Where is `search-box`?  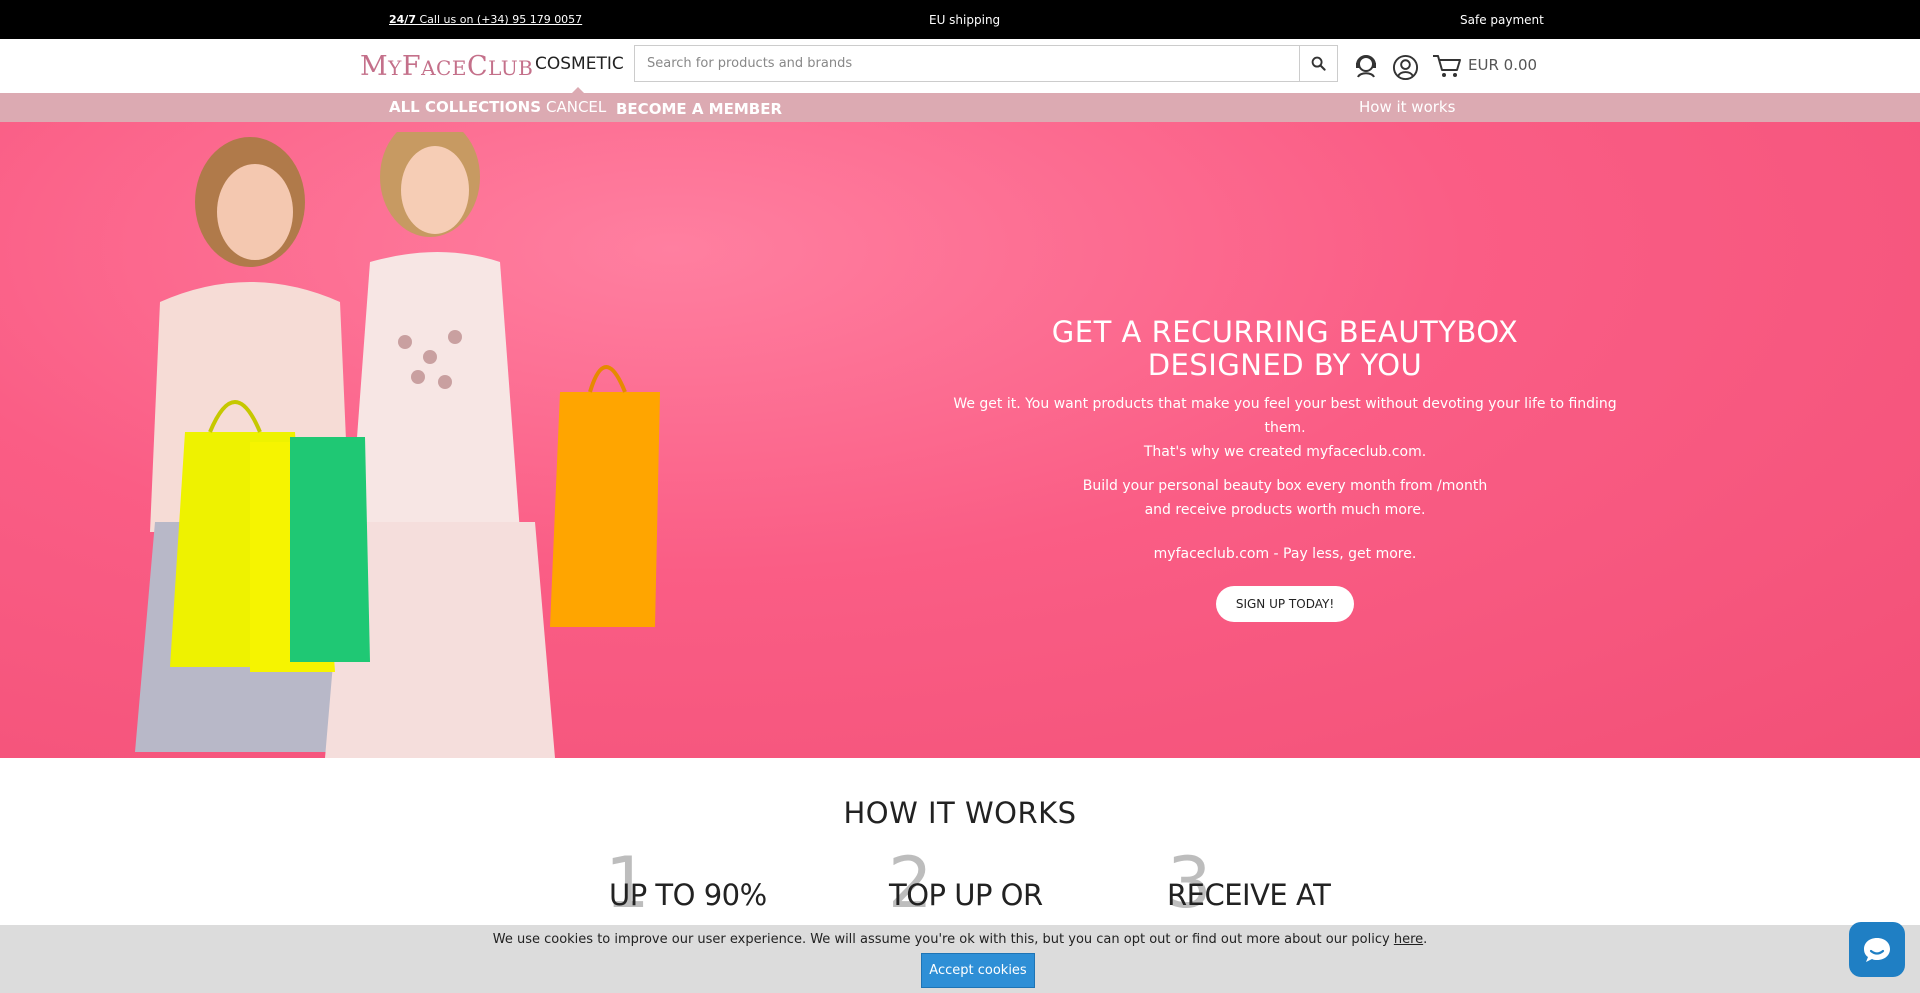
search-box is located at coordinates (986, 63).